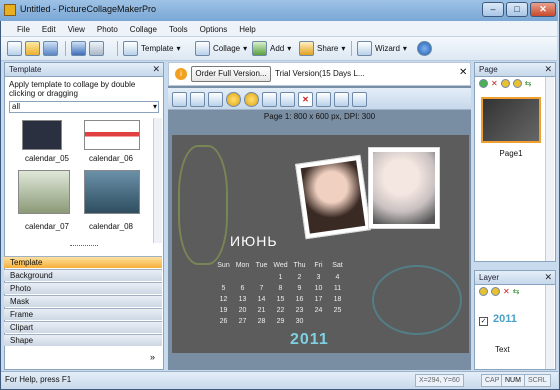 This screenshot has width=560, height=390. What do you see at coordinates (280, 265) in the screenshot?
I see `weekday-label: Wed` at bounding box center [280, 265].